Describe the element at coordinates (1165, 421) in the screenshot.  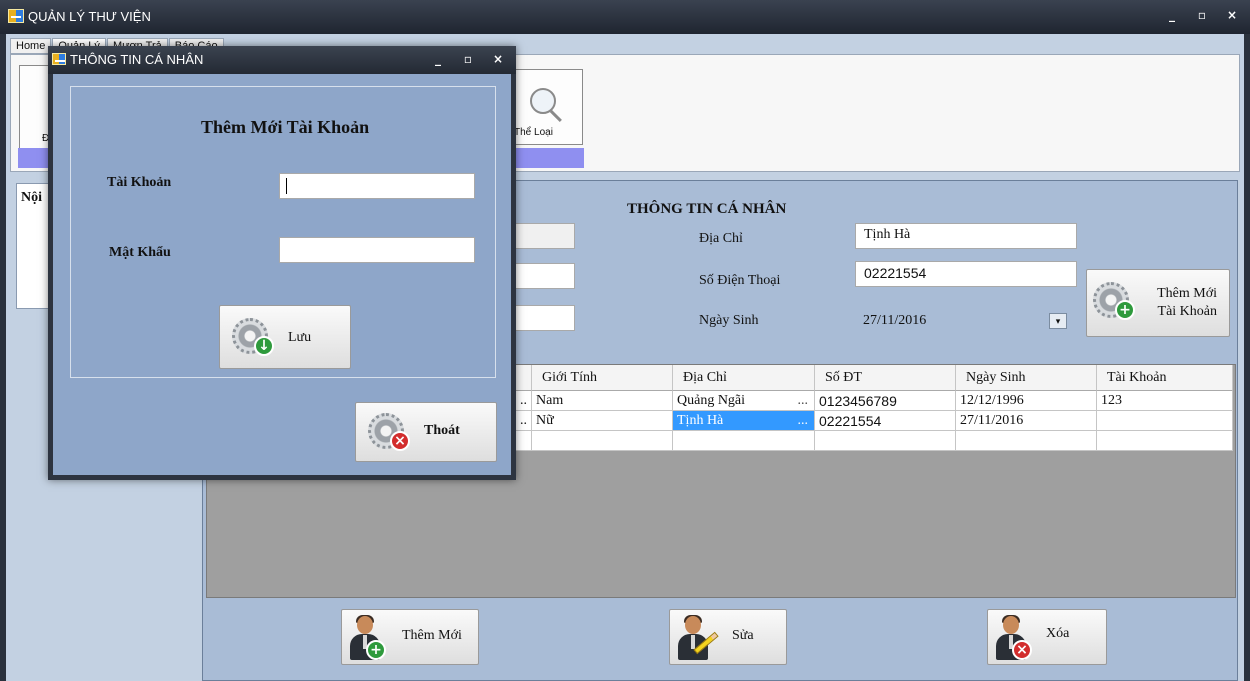
I see `table-row-cell` at that location.